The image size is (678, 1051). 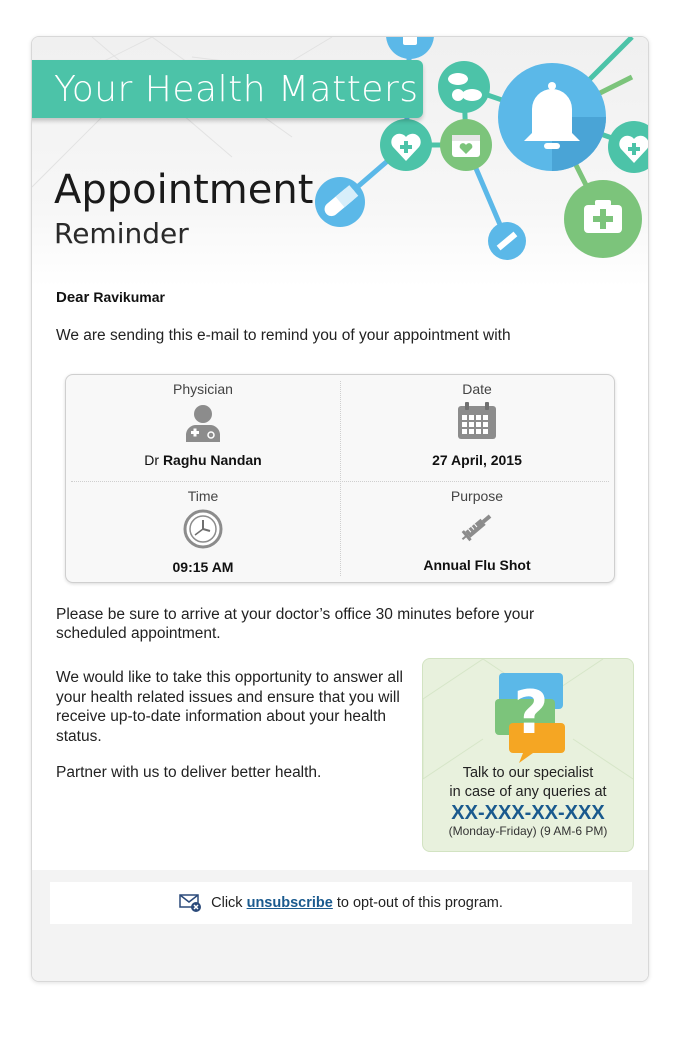 I want to click on specialist-phone: XX-XXX-XX-XXX, so click(x=528, y=813).